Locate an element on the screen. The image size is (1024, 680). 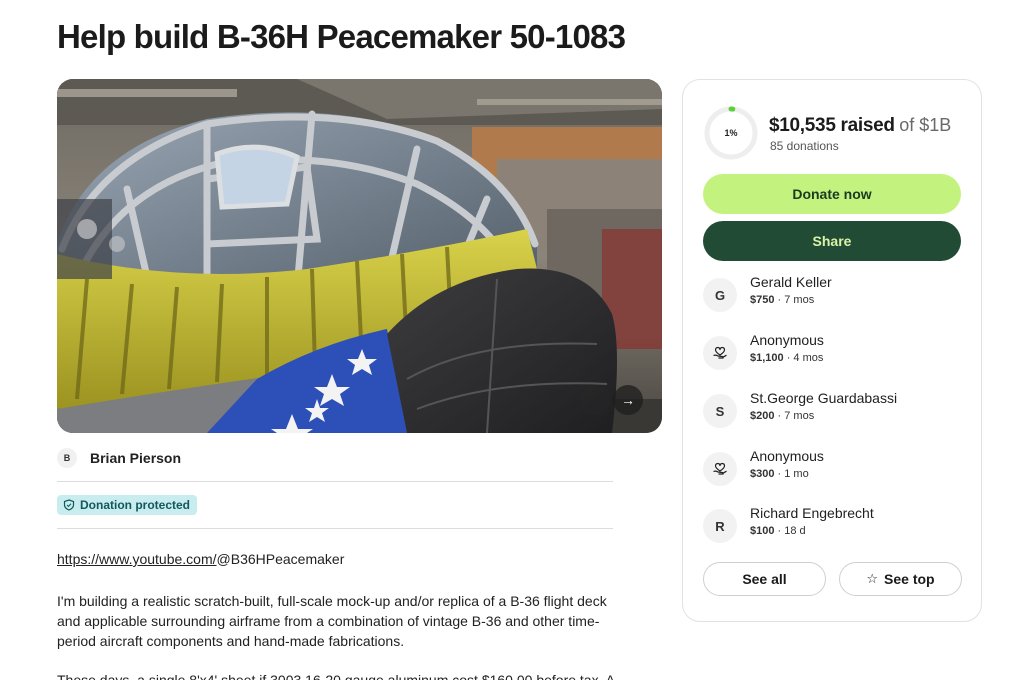
progress-ring: 1% is located at coordinates (731, 133).